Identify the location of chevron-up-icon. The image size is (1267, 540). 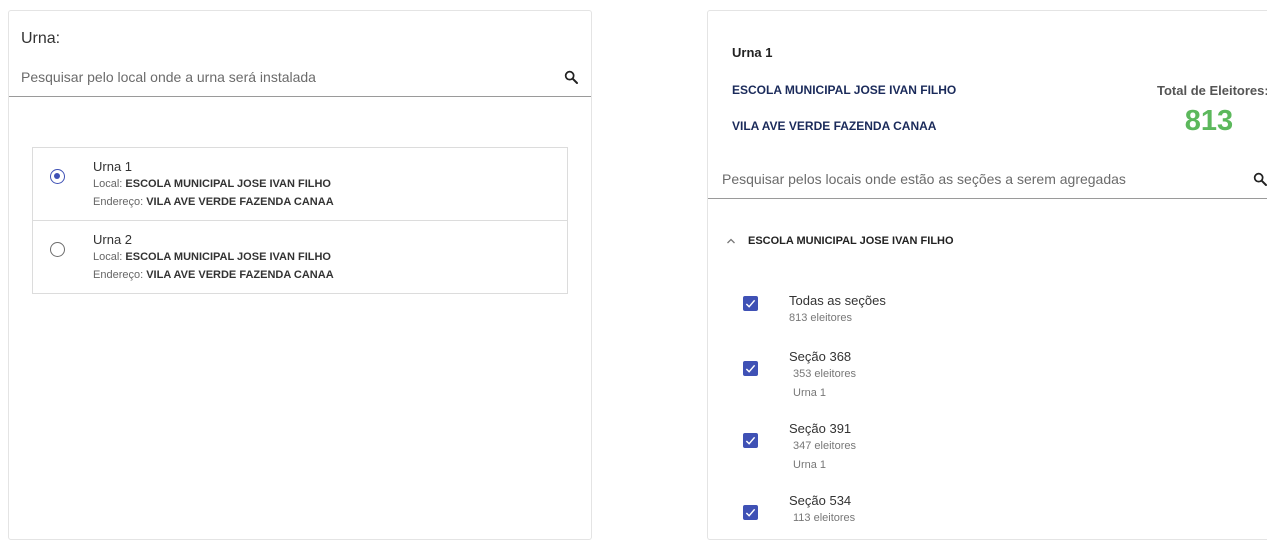
(731, 241).